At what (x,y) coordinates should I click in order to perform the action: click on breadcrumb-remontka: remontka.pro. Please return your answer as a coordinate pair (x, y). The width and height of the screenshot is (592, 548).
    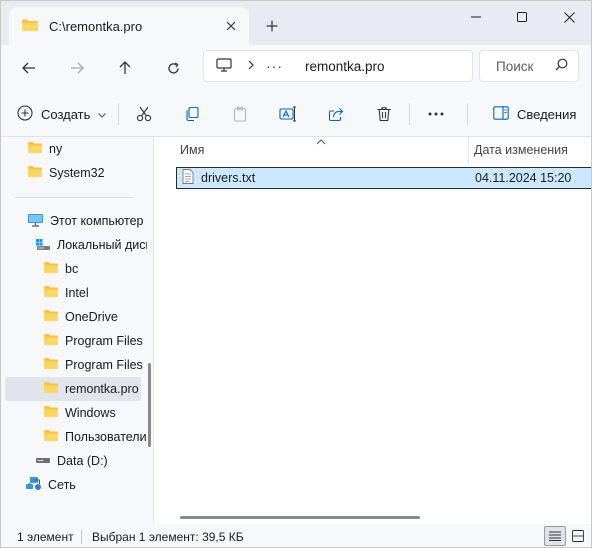
    Looking at the image, I should click on (345, 66).